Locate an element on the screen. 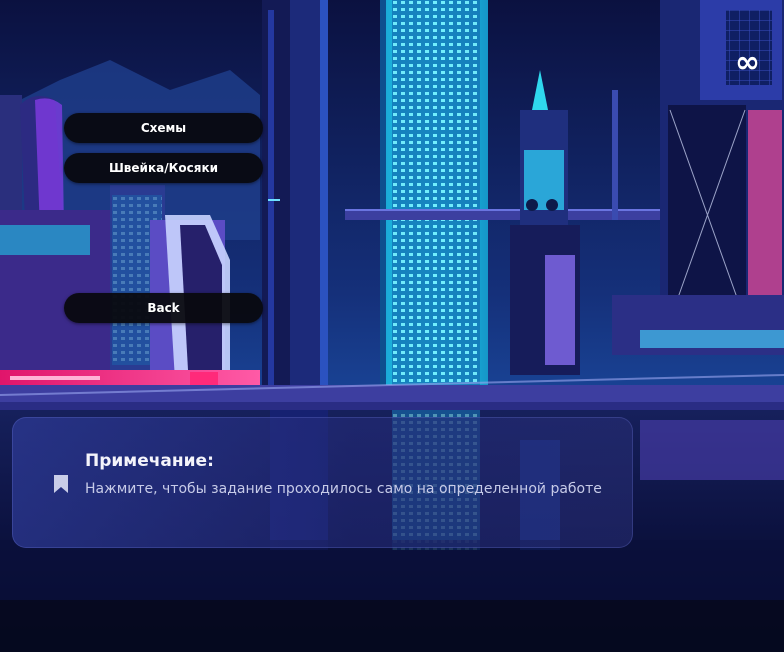 Image resolution: width=784 pixels, height=652 pixels. note-title: Примечание: is located at coordinates (149, 461).